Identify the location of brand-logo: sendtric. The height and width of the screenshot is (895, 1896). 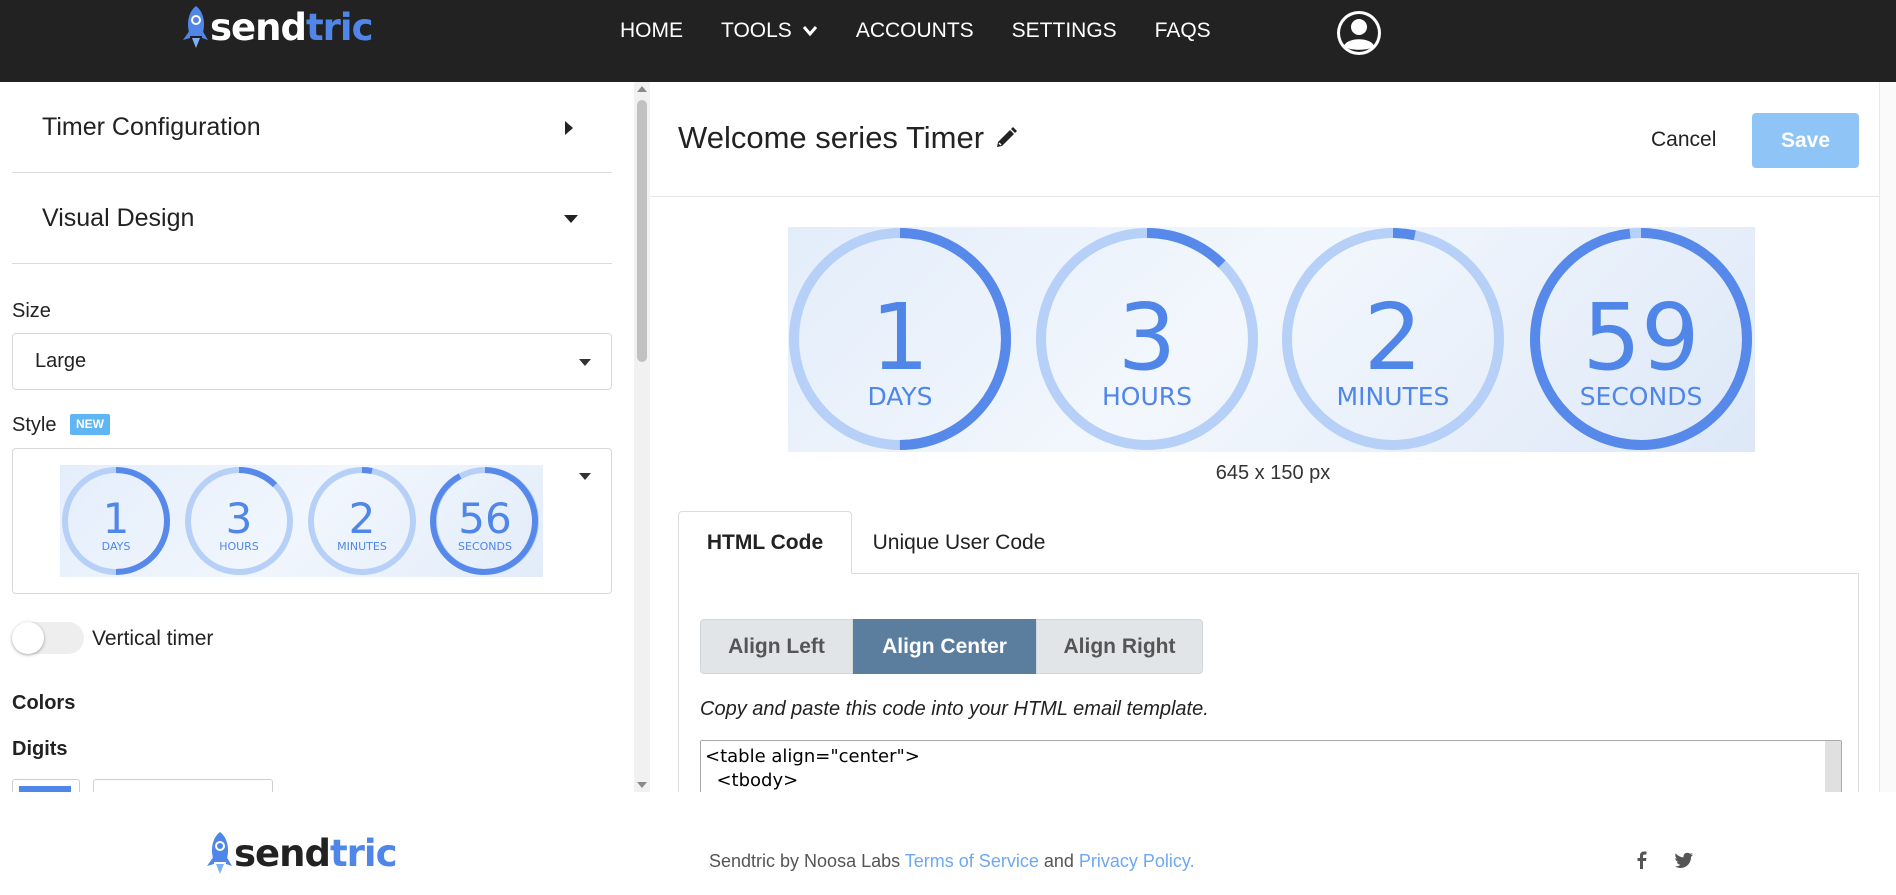
(277, 27).